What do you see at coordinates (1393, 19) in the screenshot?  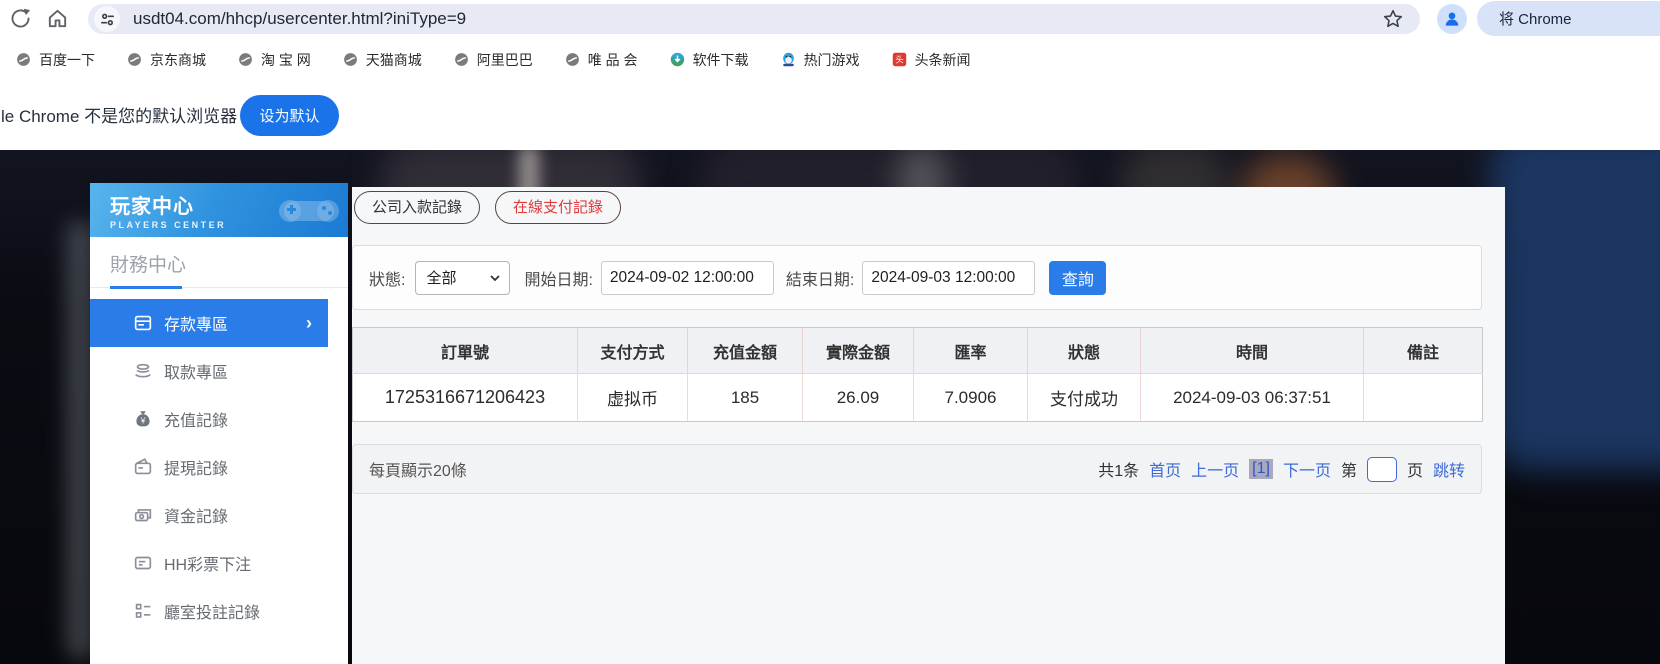 I see `bookmark-star-icon` at bounding box center [1393, 19].